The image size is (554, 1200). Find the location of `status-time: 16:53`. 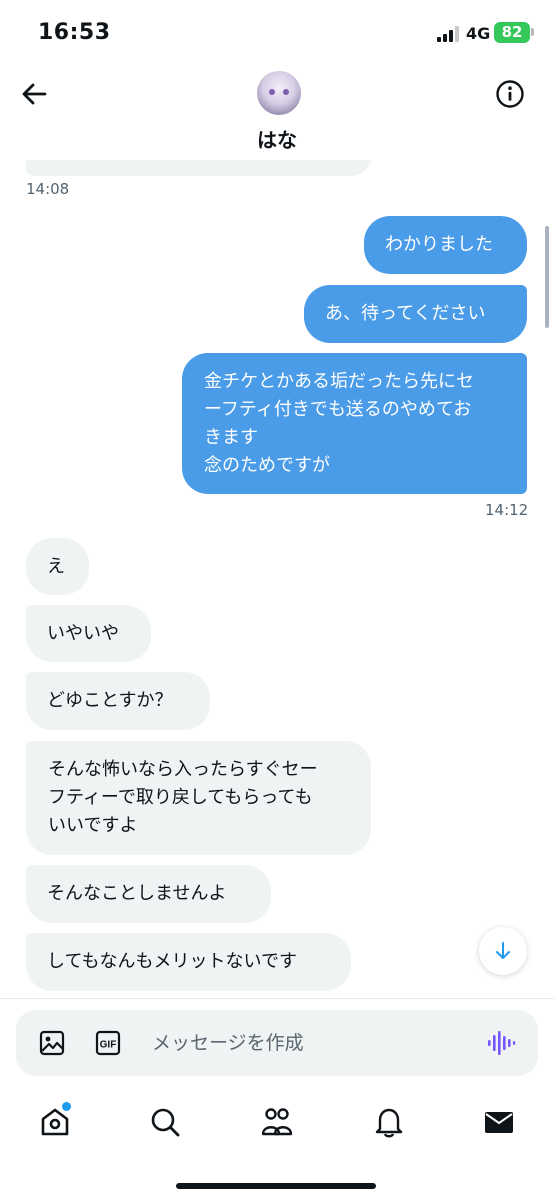

status-time: 16:53 is located at coordinates (74, 32).